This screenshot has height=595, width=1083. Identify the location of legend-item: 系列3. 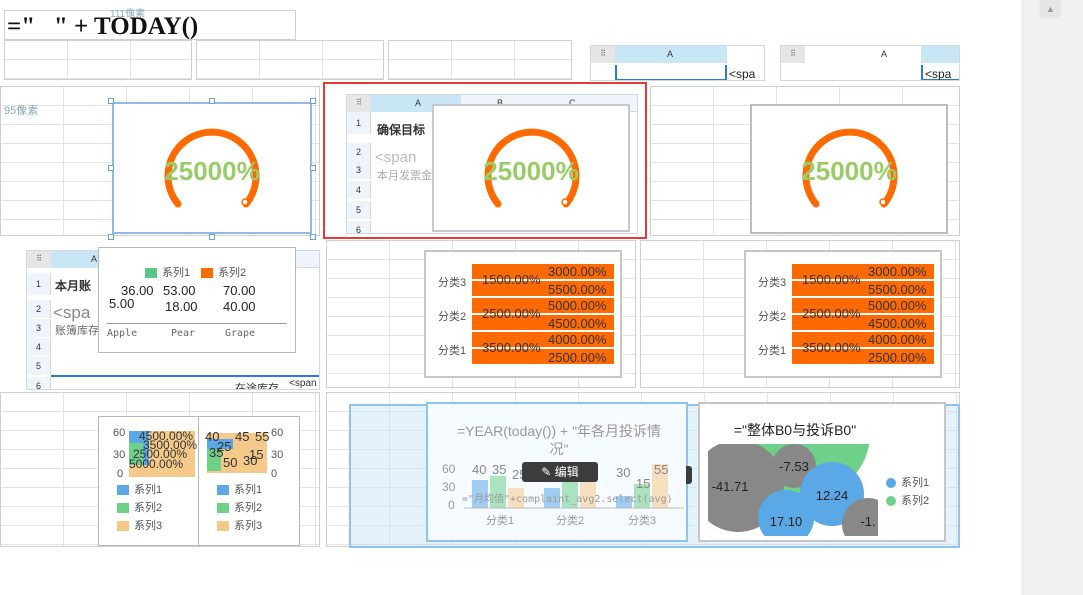
(239, 525).